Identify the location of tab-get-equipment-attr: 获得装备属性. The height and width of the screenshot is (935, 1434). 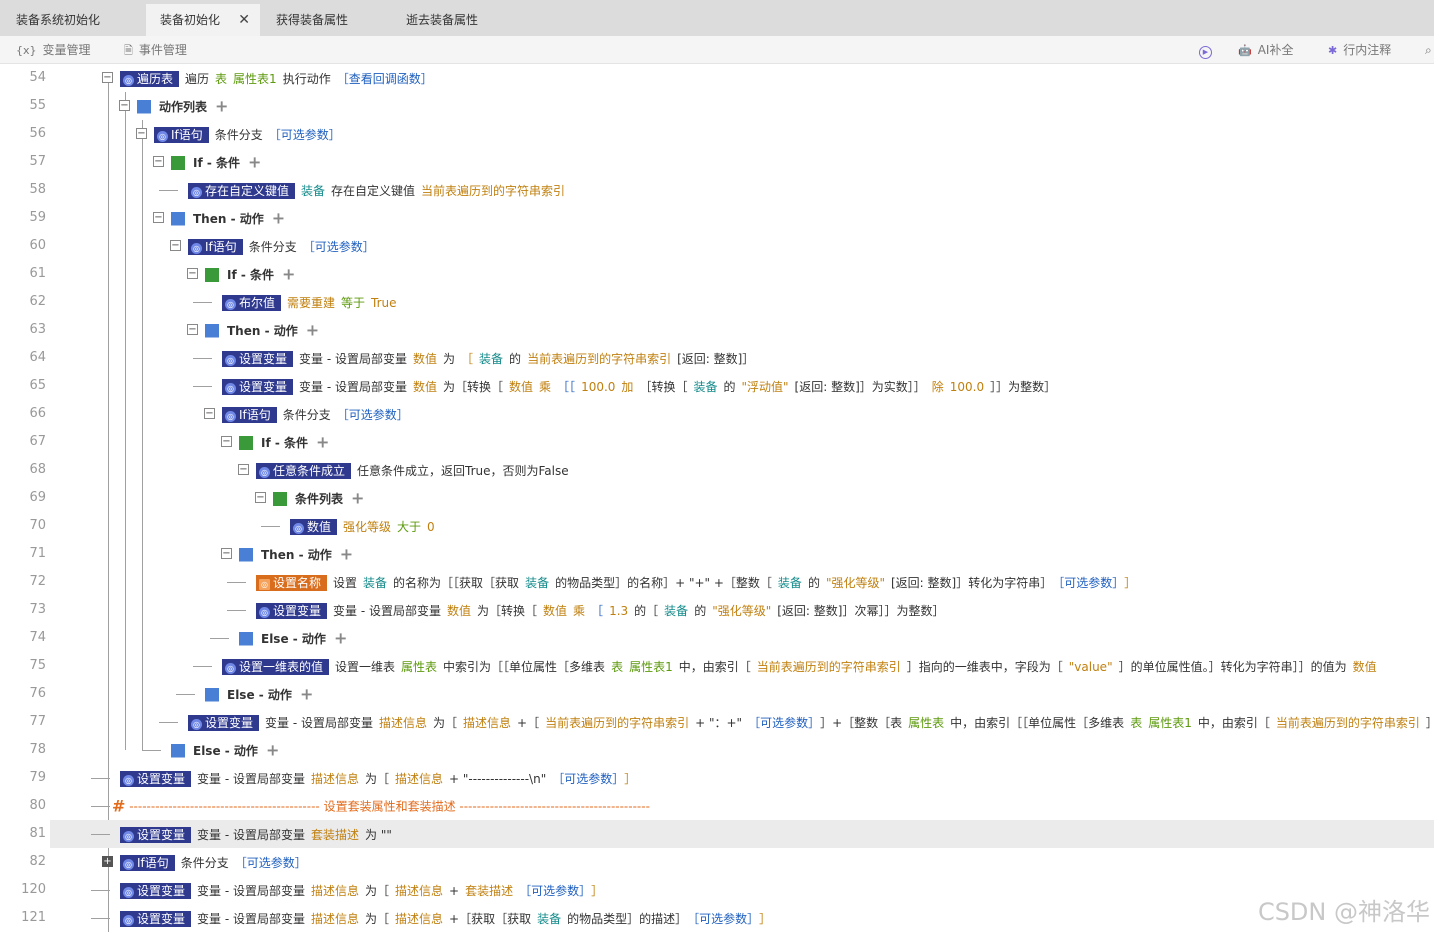
(325, 20).